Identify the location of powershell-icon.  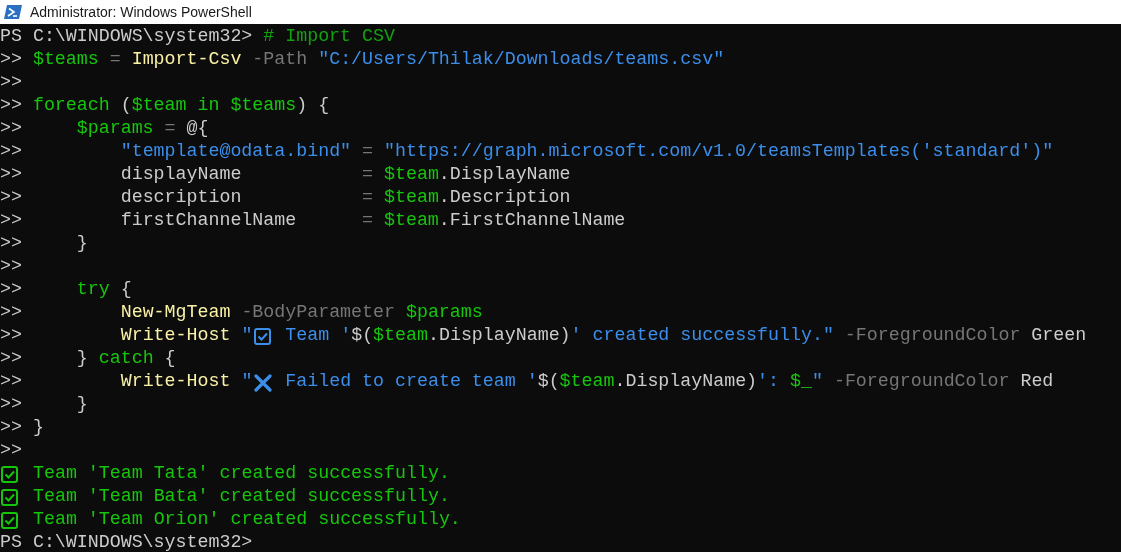
(13, 12).